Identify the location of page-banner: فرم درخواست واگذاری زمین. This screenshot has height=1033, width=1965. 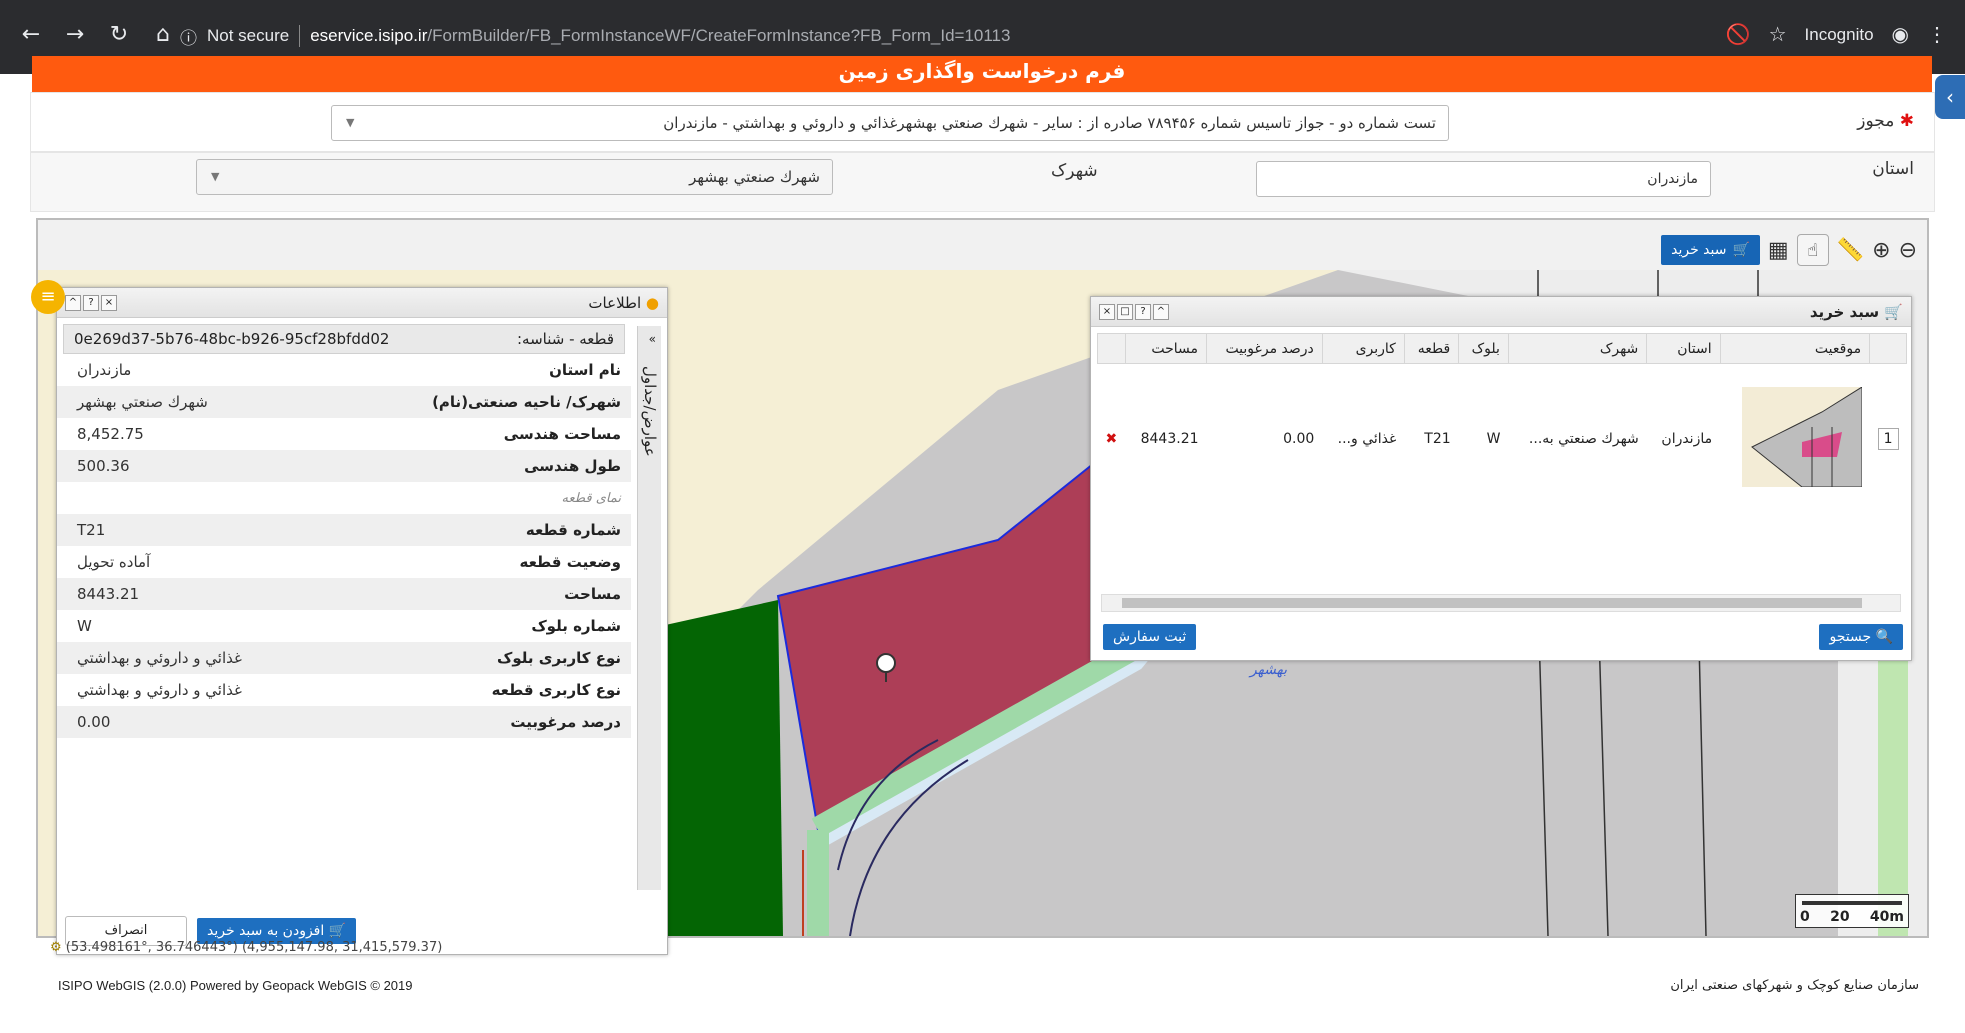
(982, 74).